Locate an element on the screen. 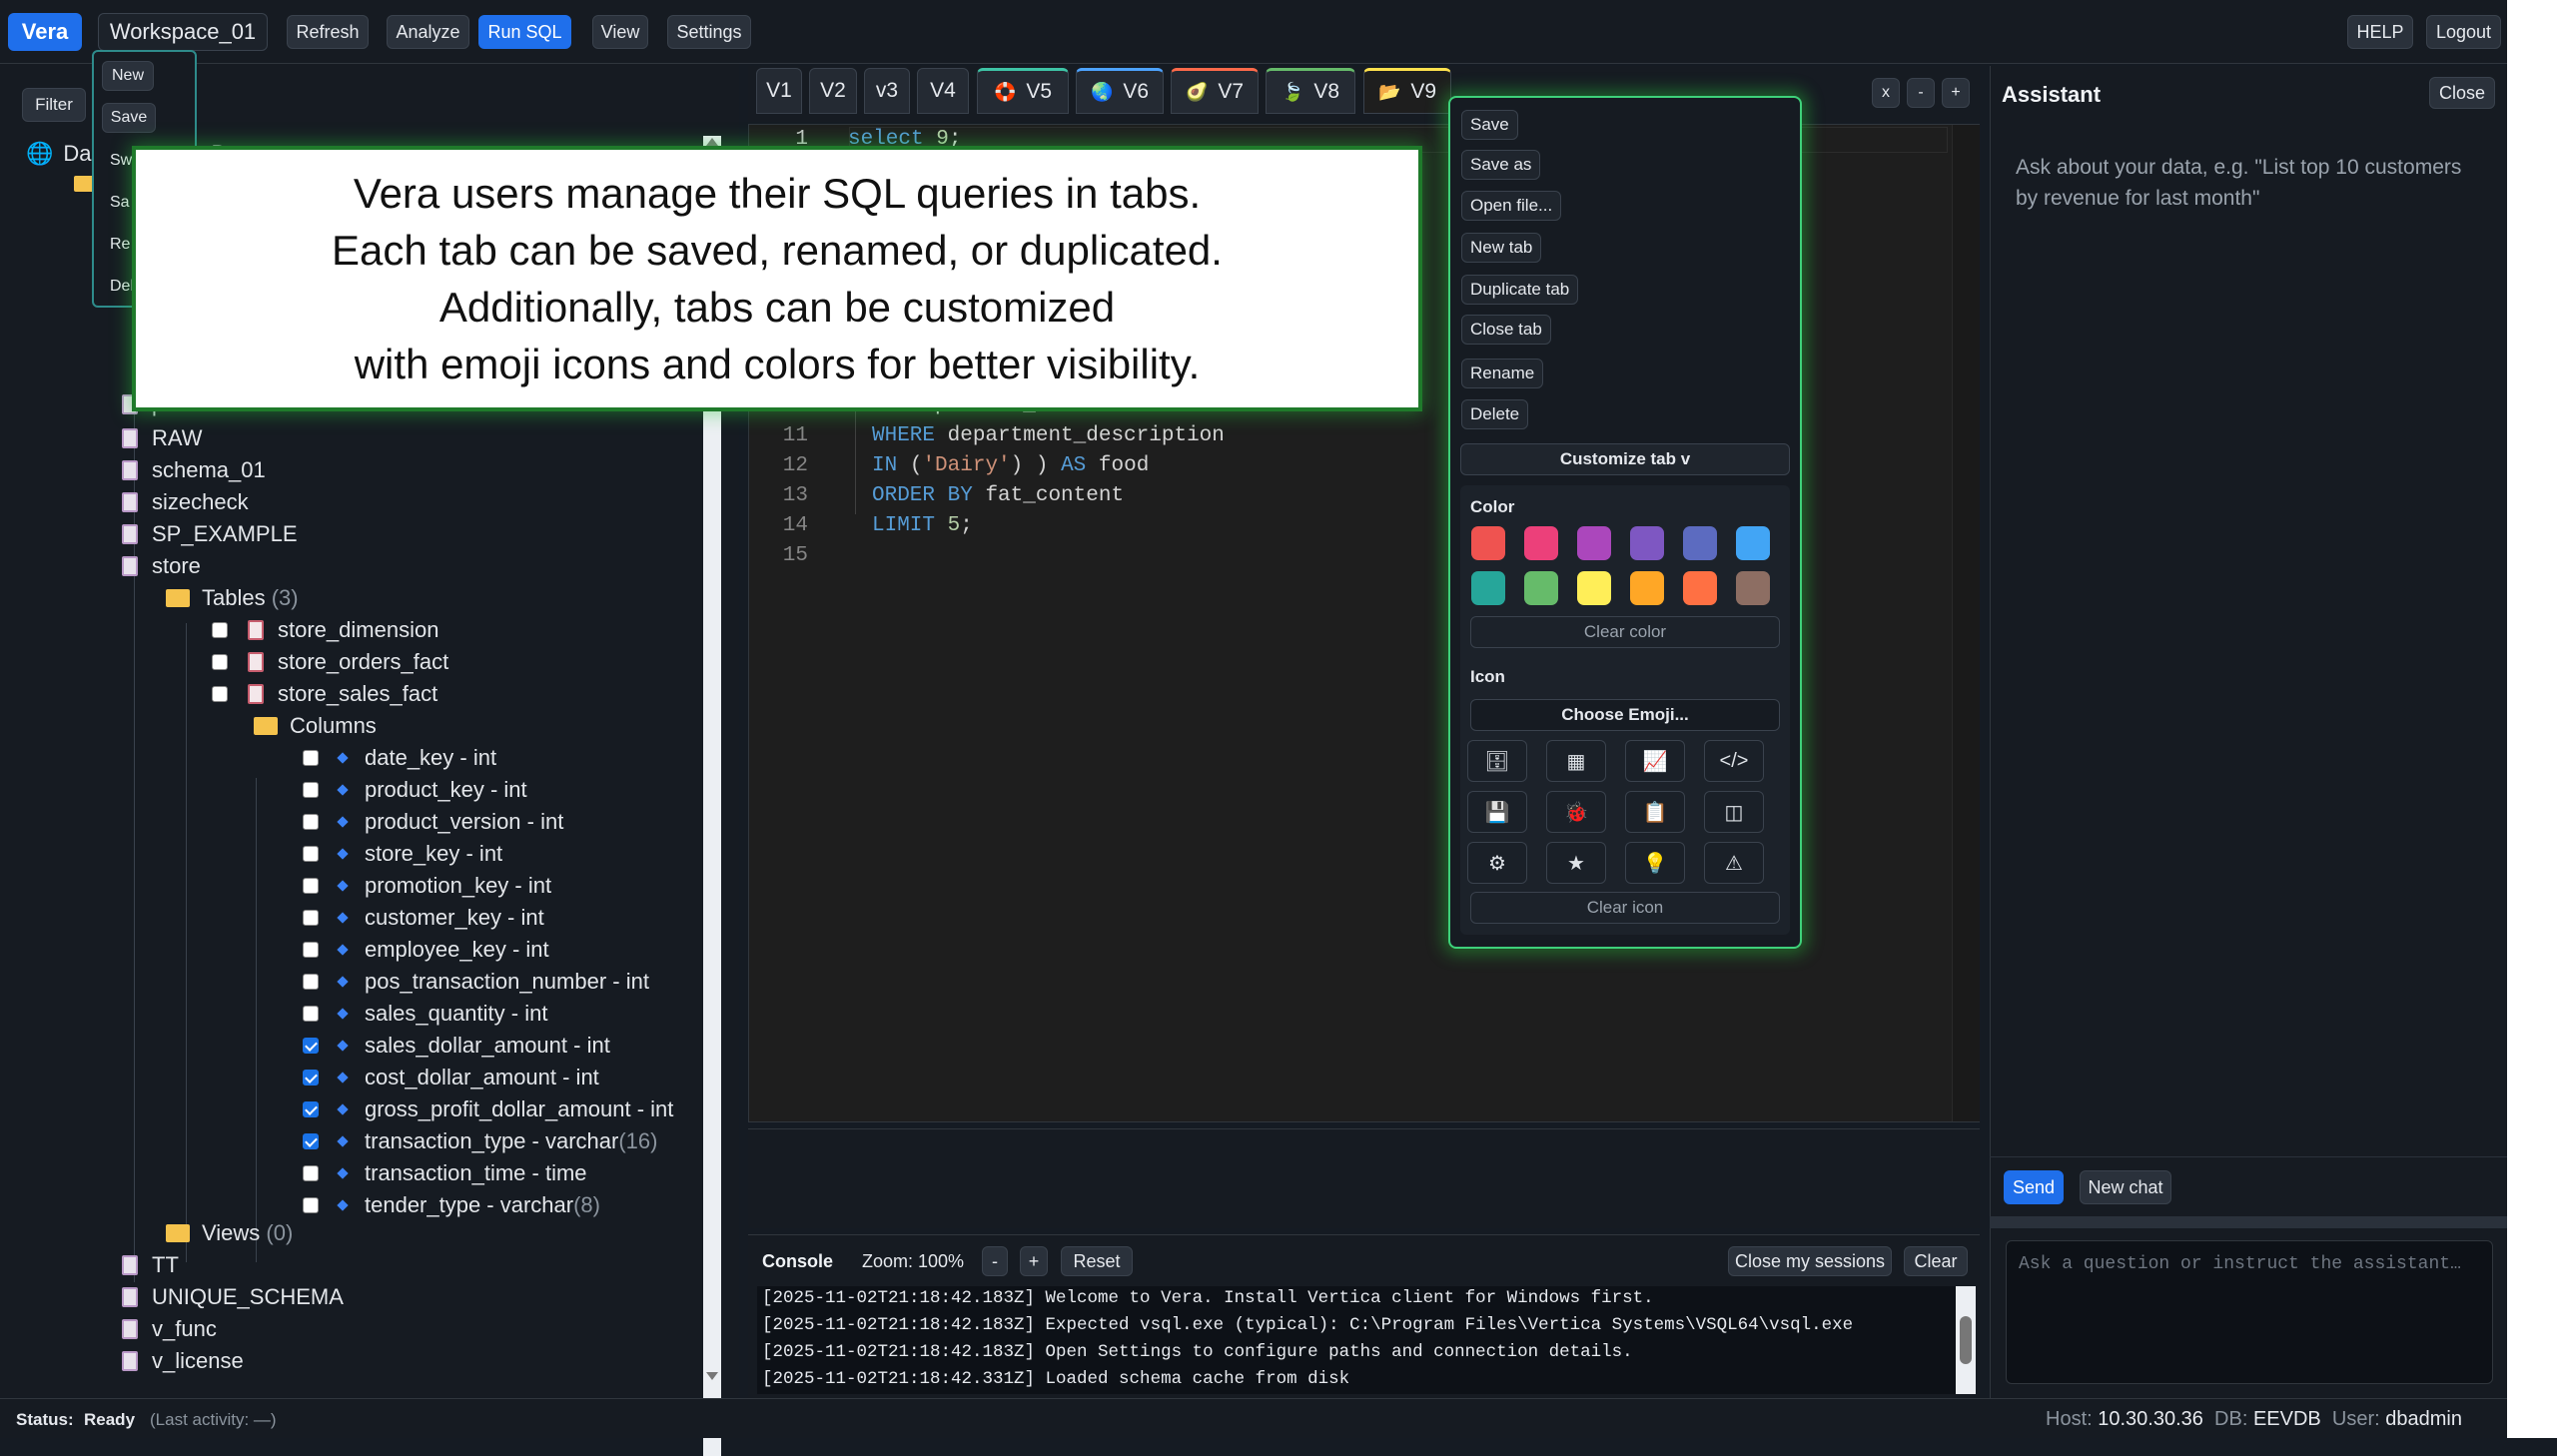 The width and height of the screenshot is (2557, 1456). column-item: transaction_type - varchar (16) is located at coordinates (480, 1141).